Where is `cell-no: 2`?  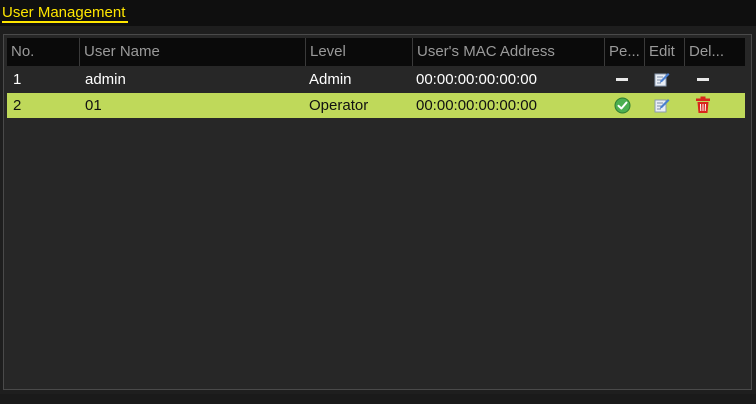 cell-no: 2 is located at coordinates (17, 105).